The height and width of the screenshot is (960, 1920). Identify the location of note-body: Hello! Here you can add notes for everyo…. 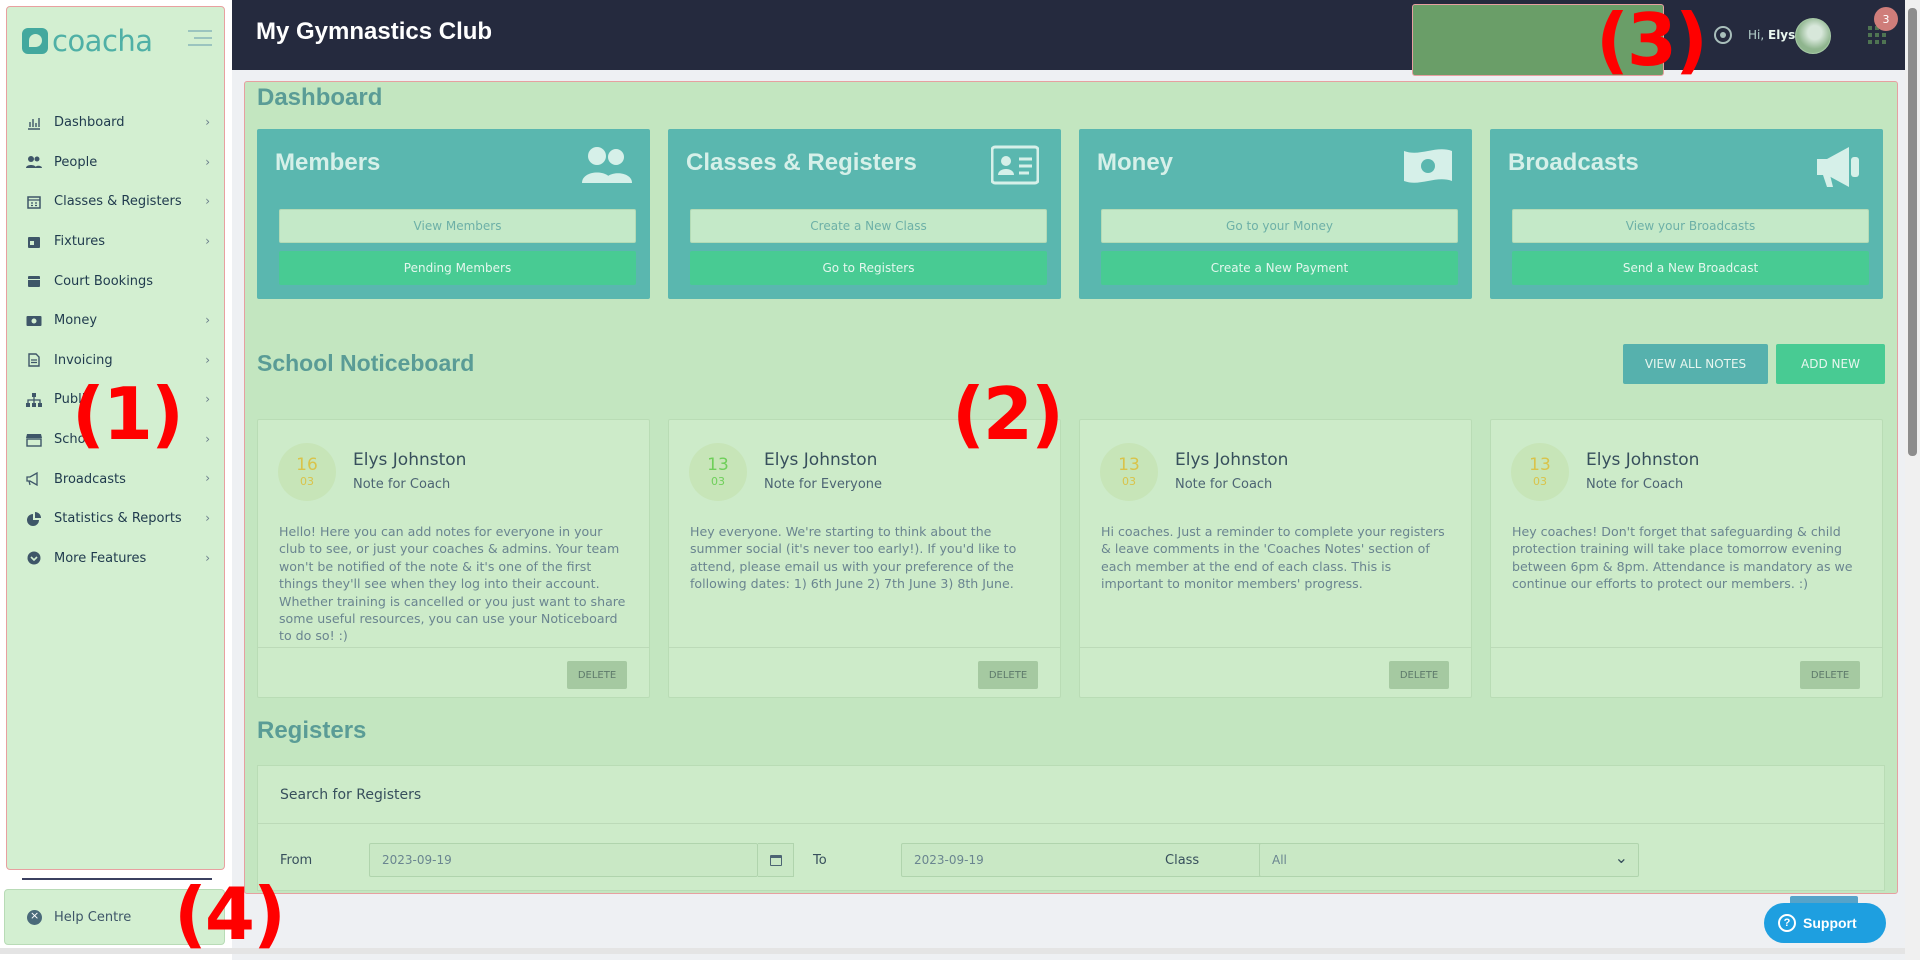
(452, 584).